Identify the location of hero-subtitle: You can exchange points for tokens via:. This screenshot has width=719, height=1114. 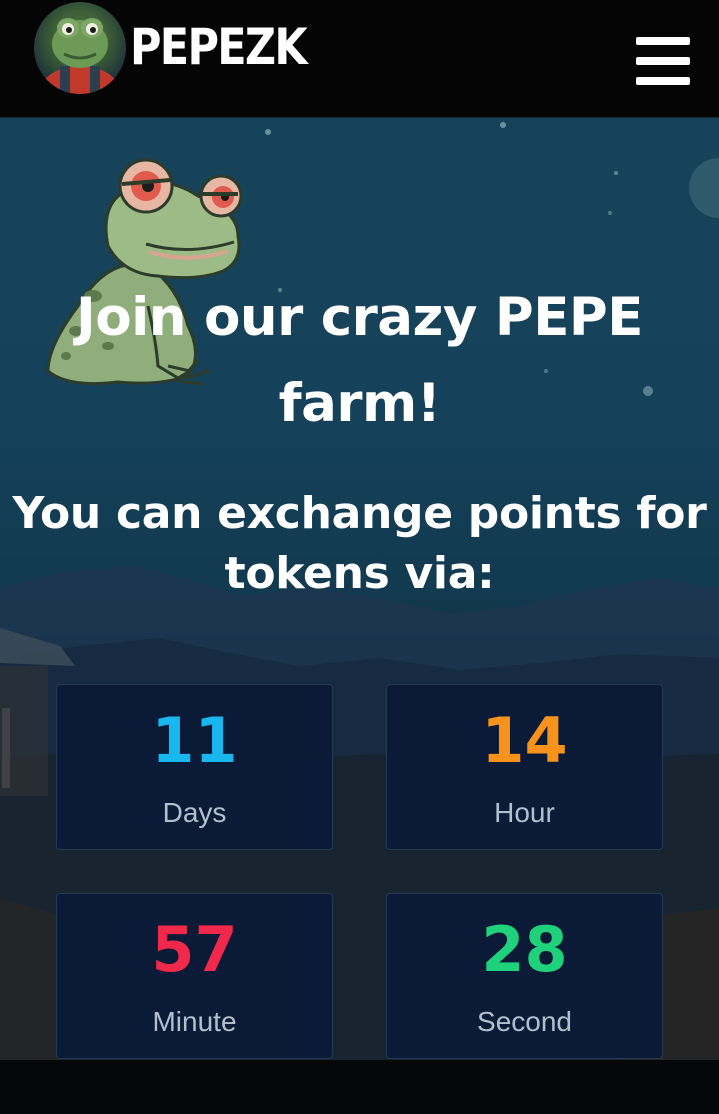
(359, 543).